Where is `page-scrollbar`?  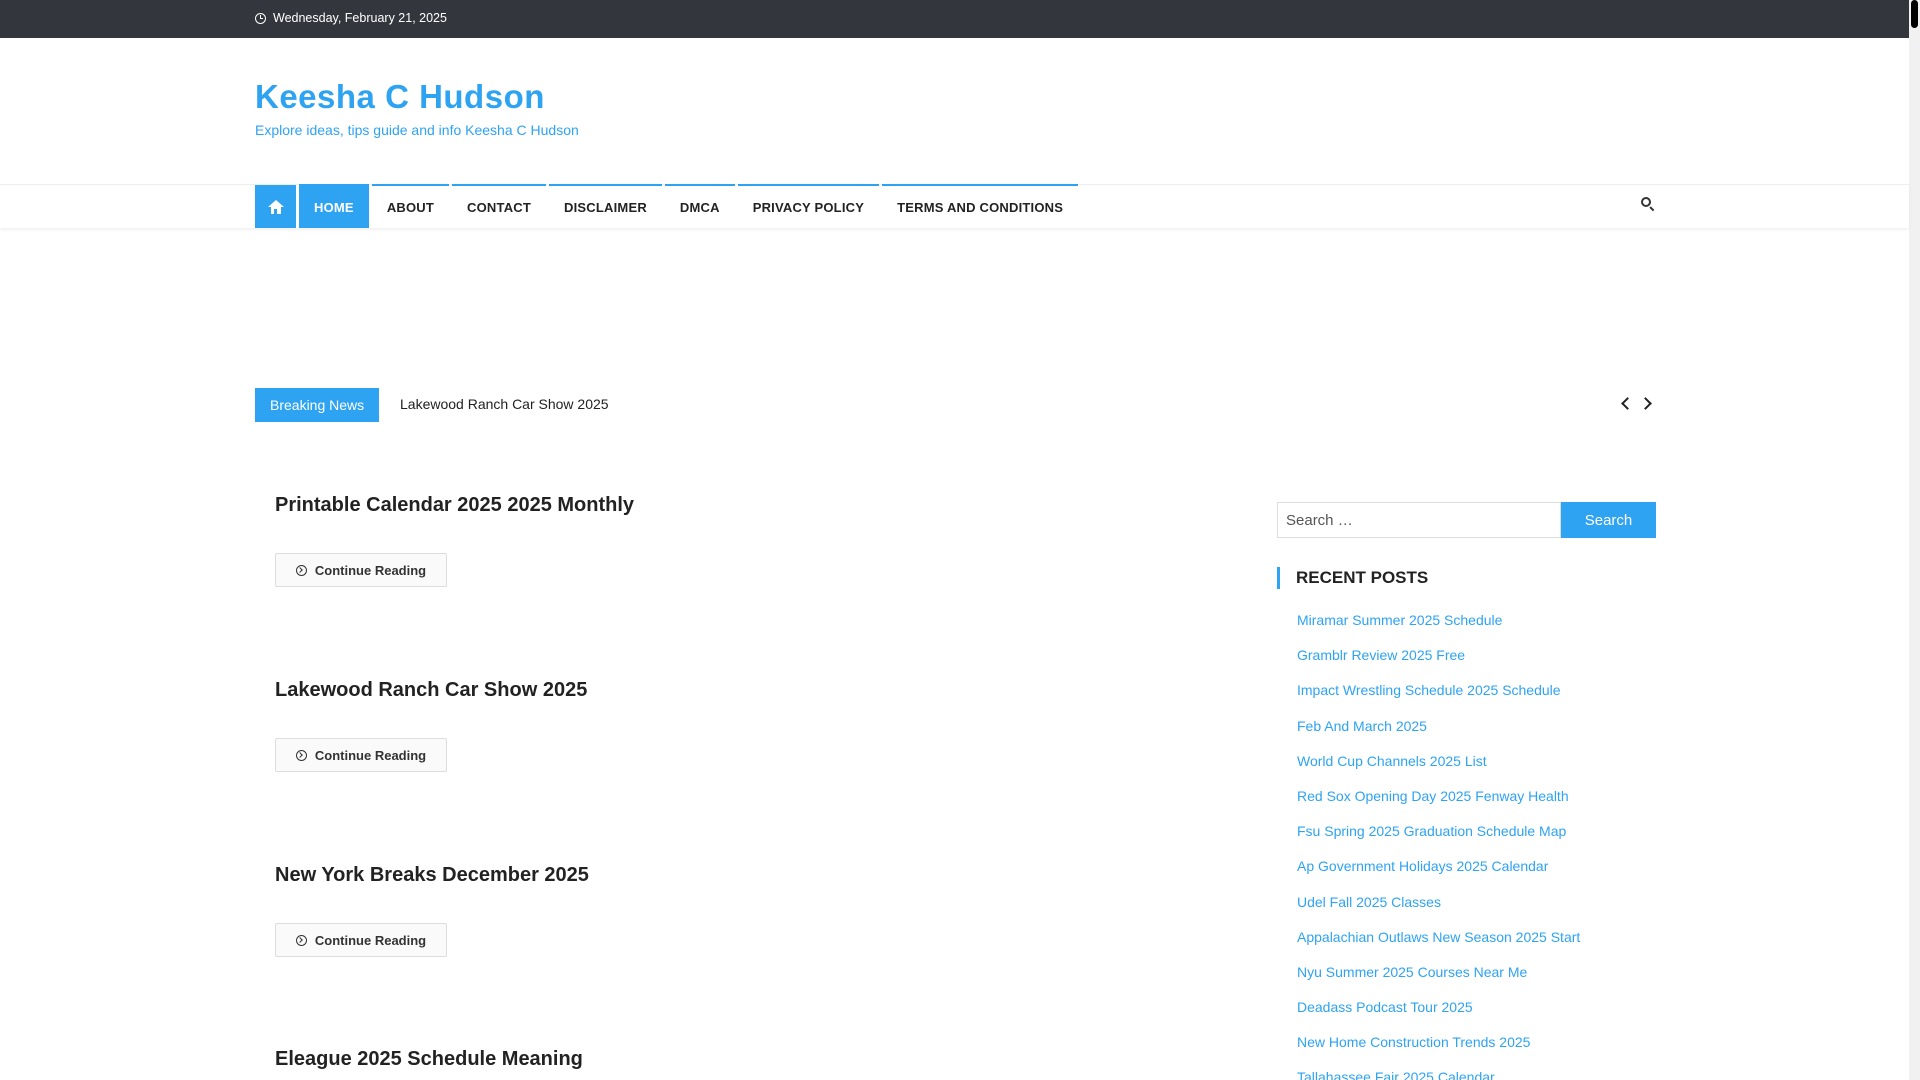 page-scrollbar is located at coordinates (1914, 540).